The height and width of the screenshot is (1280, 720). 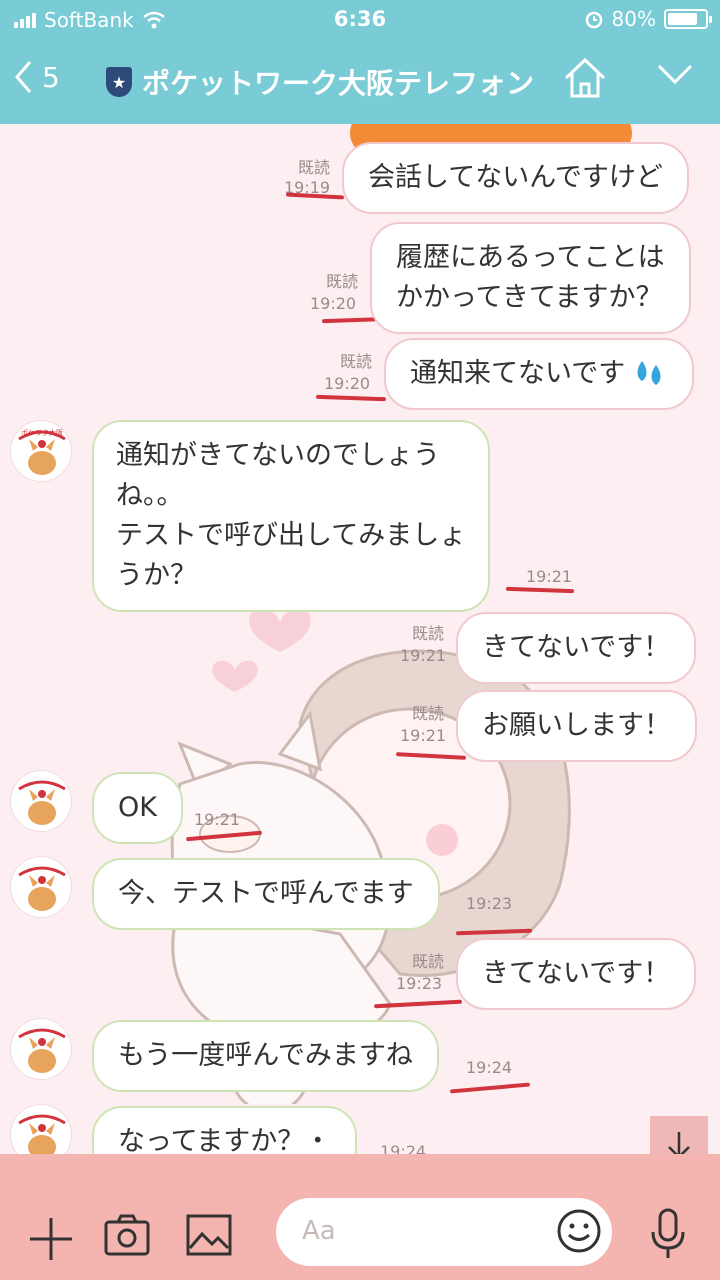 What do you see at coordinates (278, 455) in the screenshot?
I see `message-line: 通知がきてないのでしょう` at bounding box center [278, 455].